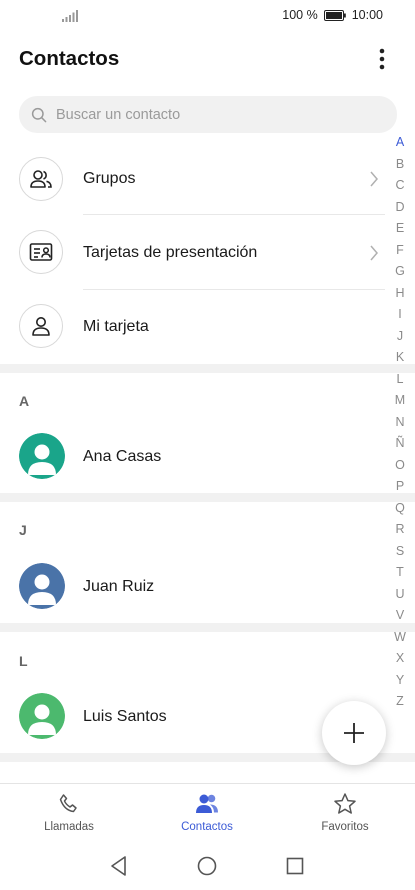  Describe the element at coordinates (23, 661) in the screenshot. I see `section-header-l: L` at that location.